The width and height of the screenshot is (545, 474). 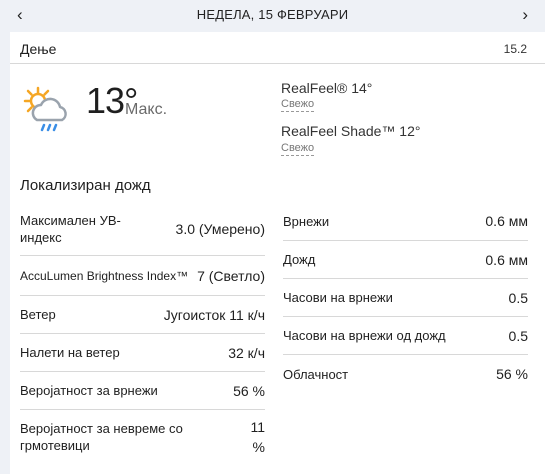 I want to click on partly-sunny-rain-icon, so click(x=45, y=109).